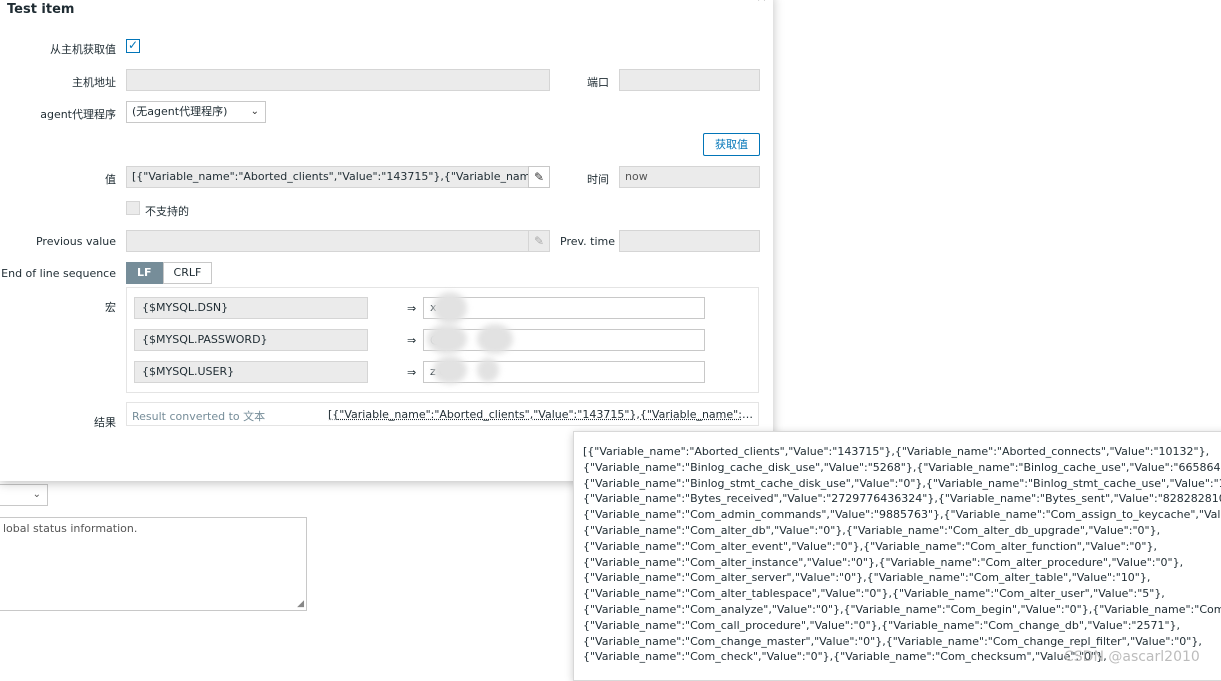 Image resolution: width=1221 pixels, height=681 pixels. Describe the element at coordinates (110, 179) in the screenshot. I see `value-label: 值` at that location.